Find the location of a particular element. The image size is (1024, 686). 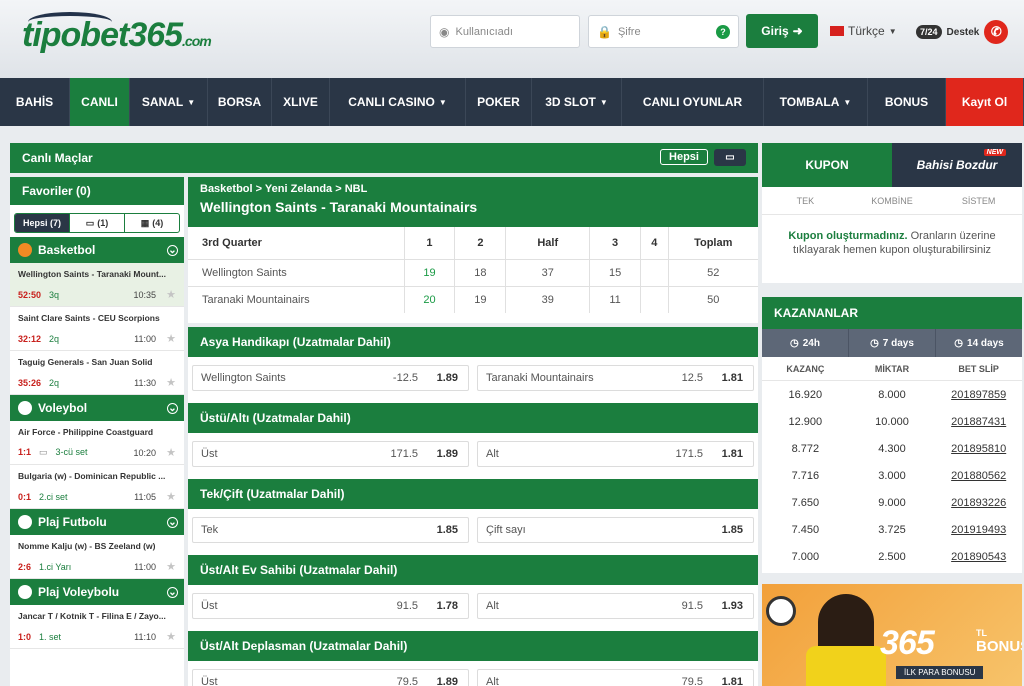

banner-subtitle: İLK PARA BONUSU is located at coordinates (940, 672).